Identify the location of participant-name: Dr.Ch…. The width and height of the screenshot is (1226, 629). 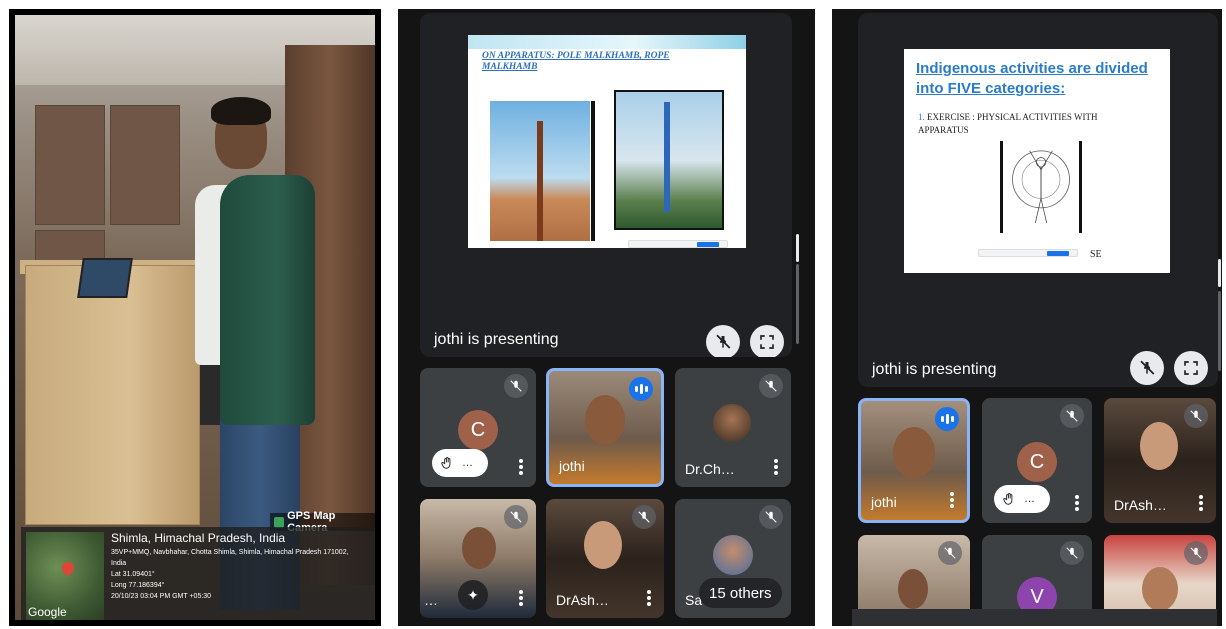
(710, 469).